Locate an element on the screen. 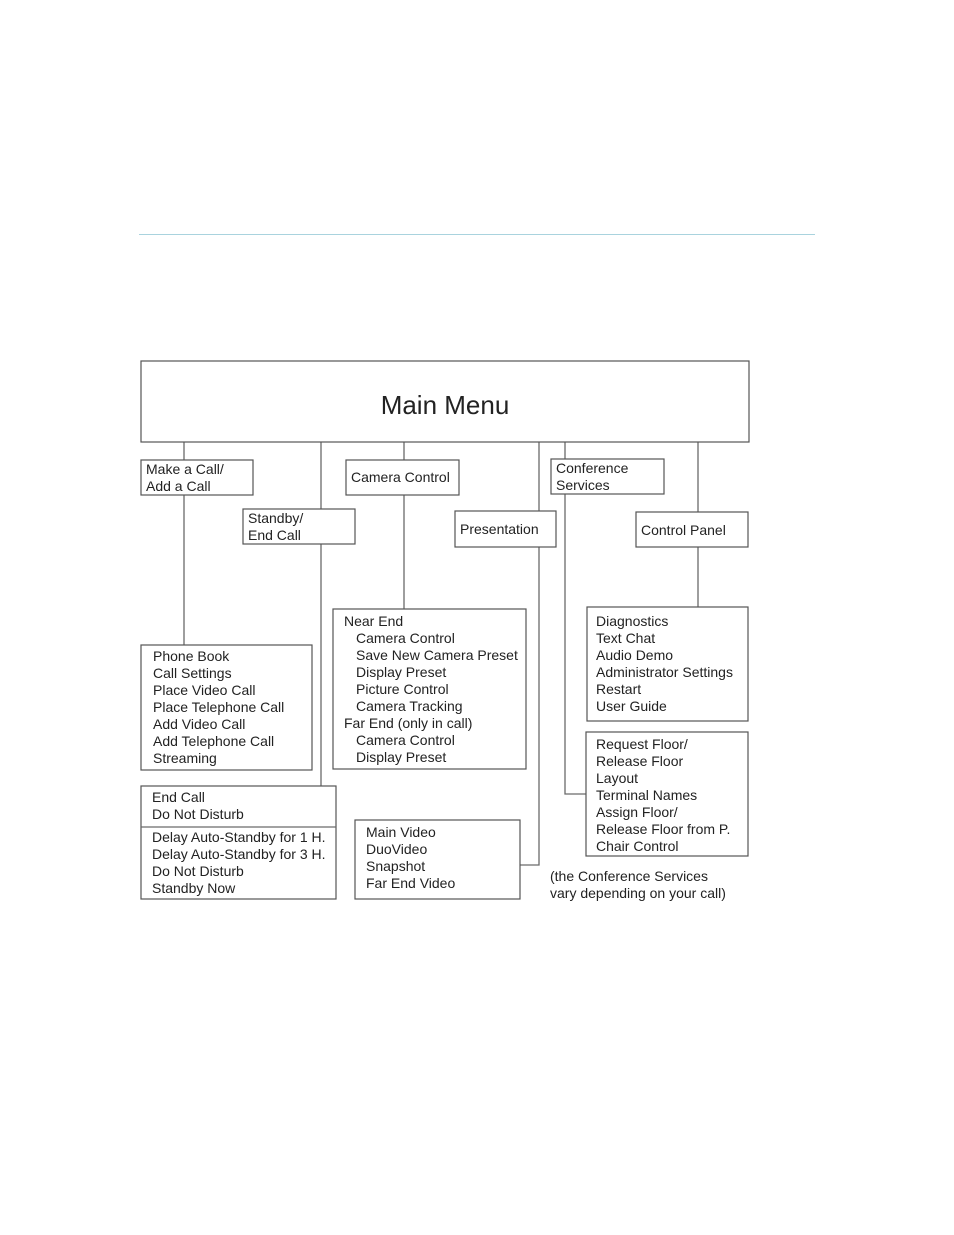 This screenshot has height=1235, width=954. category-make-call: Make a Call/ Add a Call is located at coordinates (197, 477).